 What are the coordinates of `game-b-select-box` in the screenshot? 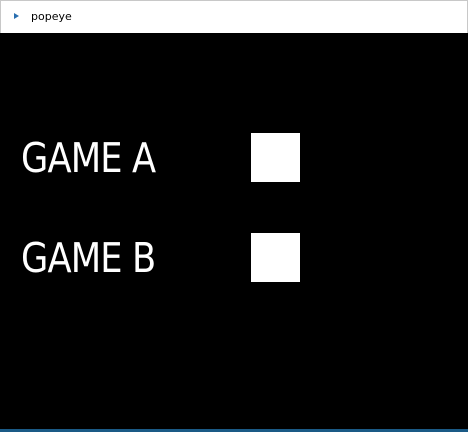 It's located at (275, 257).